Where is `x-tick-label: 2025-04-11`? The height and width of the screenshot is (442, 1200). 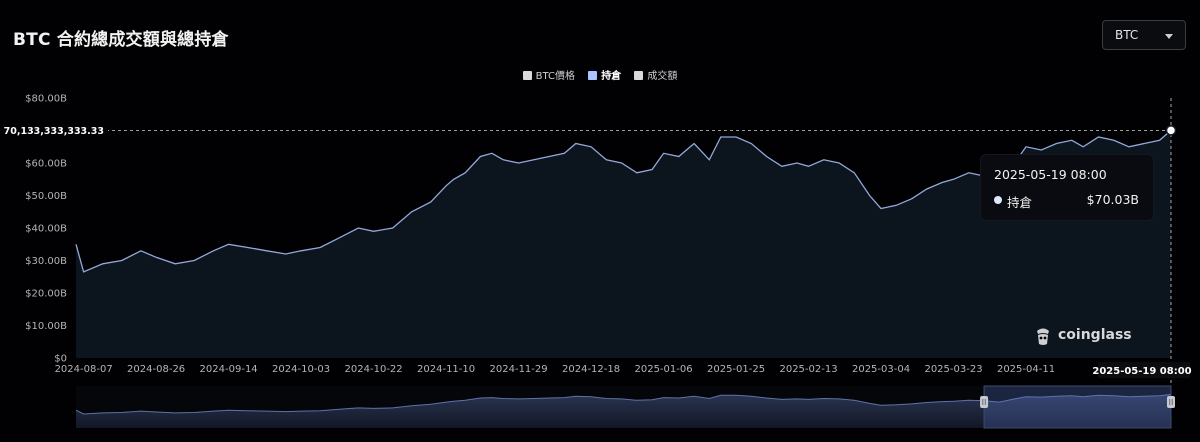 x-tick-label: 2025-04-11 is located at coordinates (1026, 369).